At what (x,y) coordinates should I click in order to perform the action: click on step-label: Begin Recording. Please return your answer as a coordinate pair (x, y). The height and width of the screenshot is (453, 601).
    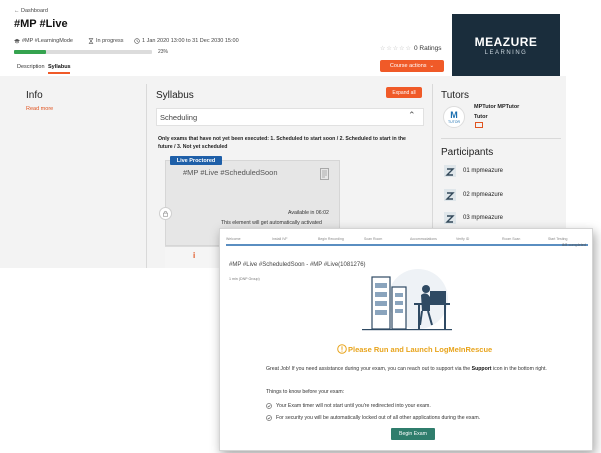
    Looking at the image, I should click on (331, 239).